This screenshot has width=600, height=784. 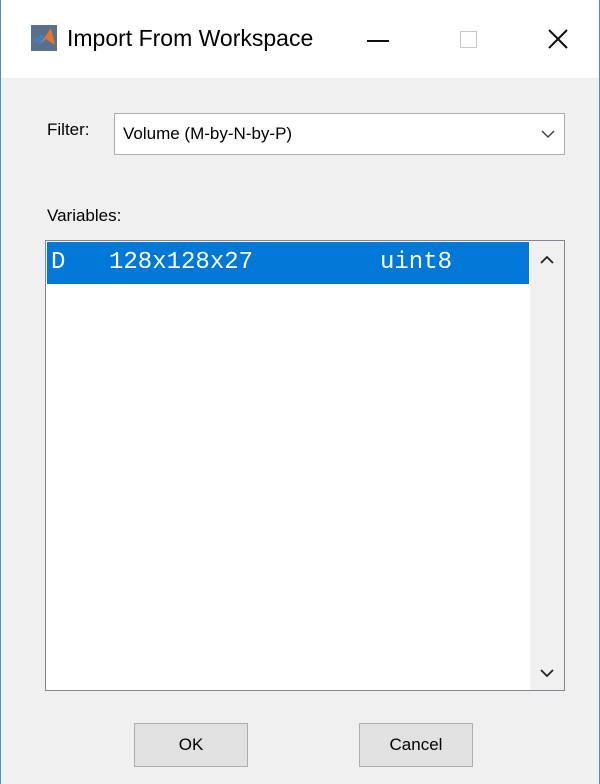 What do you see at coordinates (339, 134) in the screenshot?
I see `filter-dropdown: Volume (M-by-N-by-P)` at bounding box center [339, 134].